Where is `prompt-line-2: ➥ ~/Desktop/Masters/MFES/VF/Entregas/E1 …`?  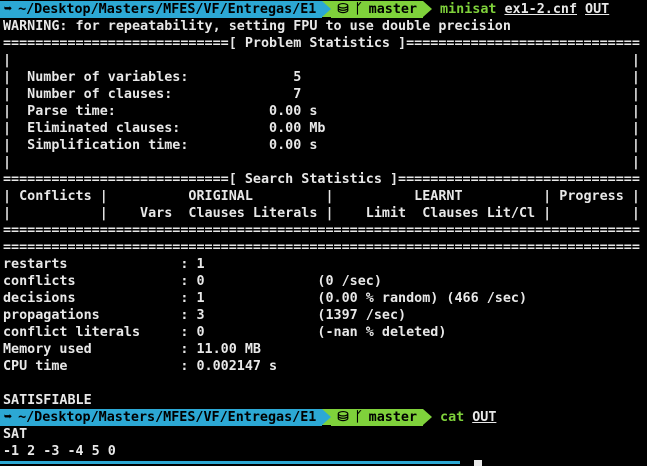 prompt-line-2: ➥ ~/Desktop/Masters/MFES/VF/Entregas/E1 … is located at coordinates (248, 417).